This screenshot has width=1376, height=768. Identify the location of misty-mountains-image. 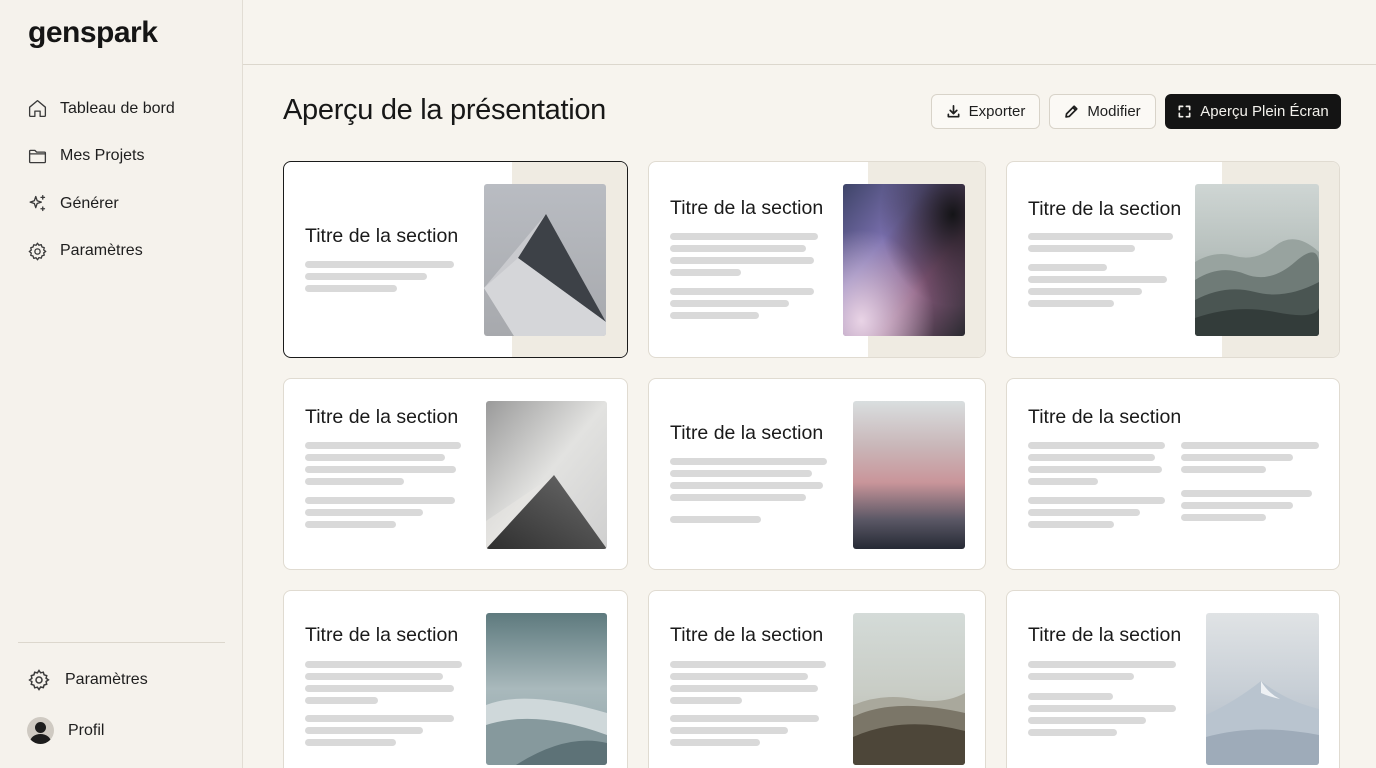
(1257, 260).